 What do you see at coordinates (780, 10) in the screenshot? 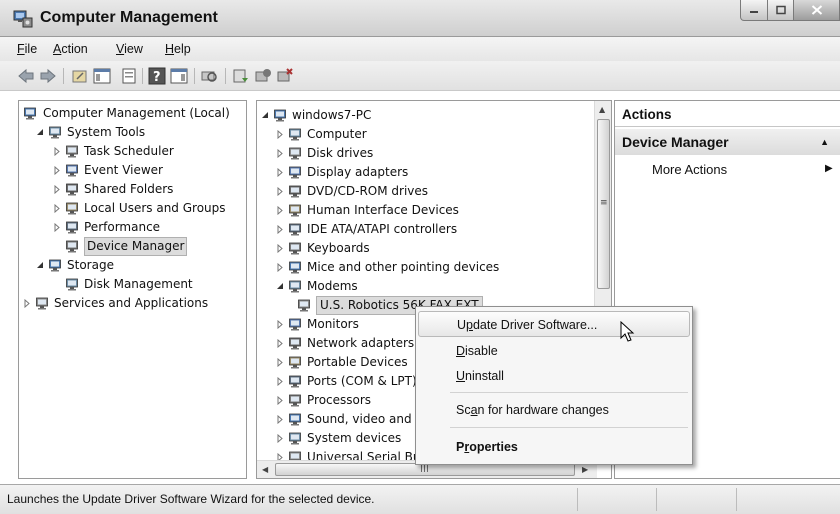
I see `maximize-button` at bounding box center [780, 10].